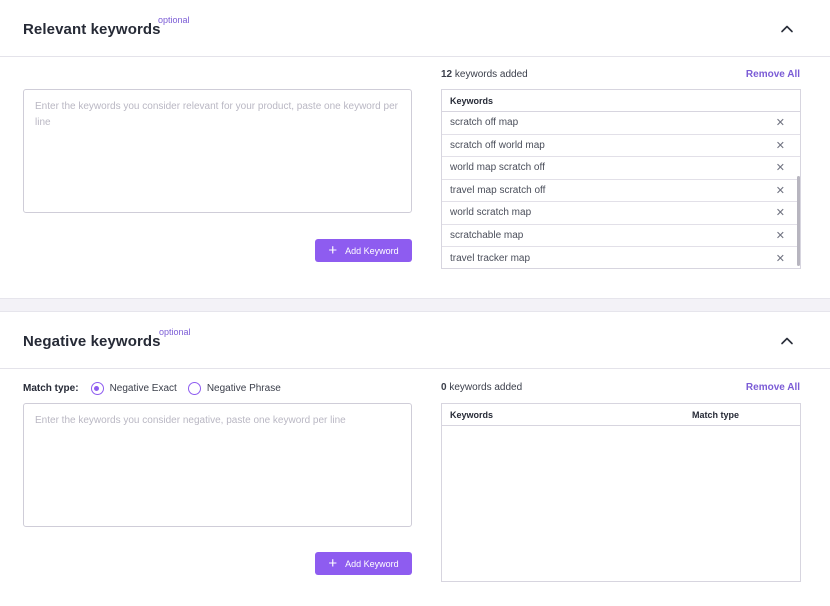  Describe the element at coordinates (621, 101) in the screenshot. I see `table-header: Keywords` at that location.